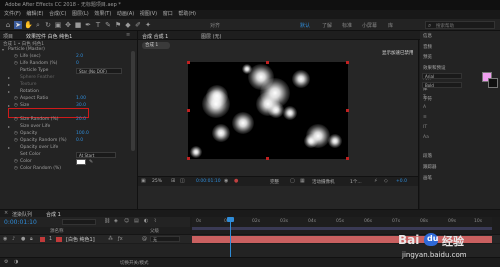 The width and height of the screenshot is (500, 267). I want to click on menu-help: 帮助(H), so click(187, 14).